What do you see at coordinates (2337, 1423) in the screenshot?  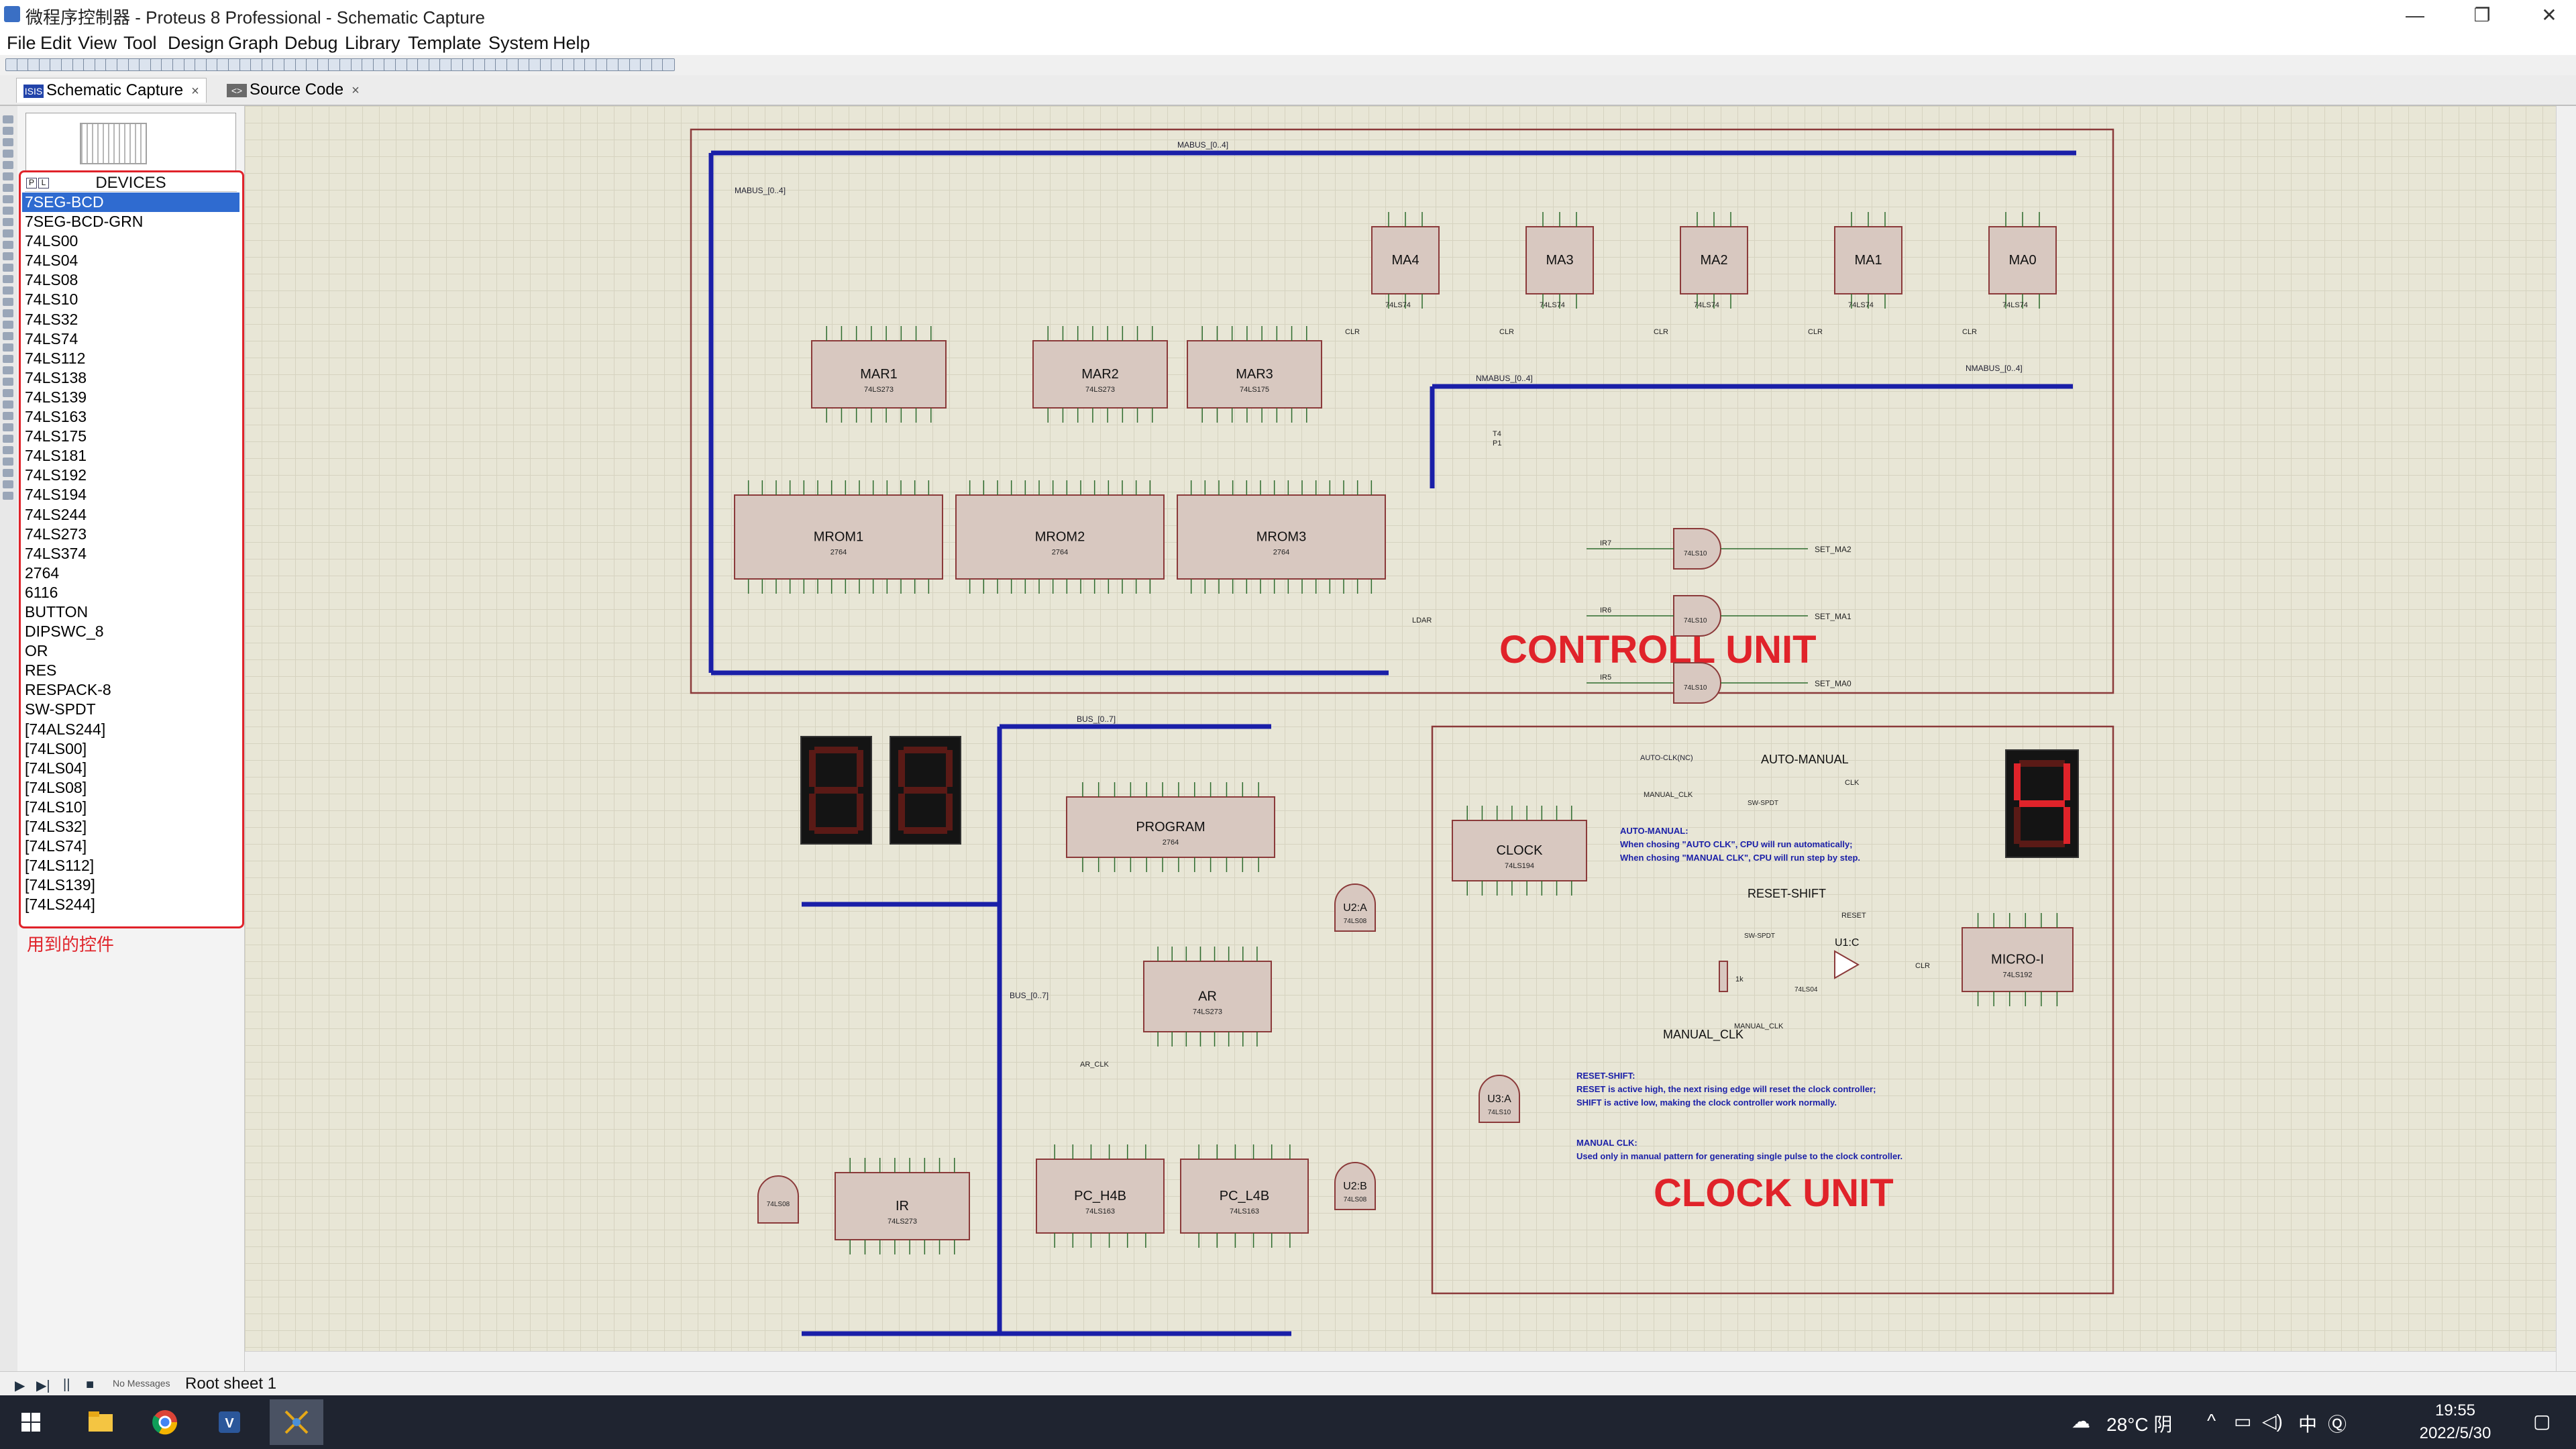 I see `input-method-icon: Ⓠ` at bounding box center [2337, 1423].